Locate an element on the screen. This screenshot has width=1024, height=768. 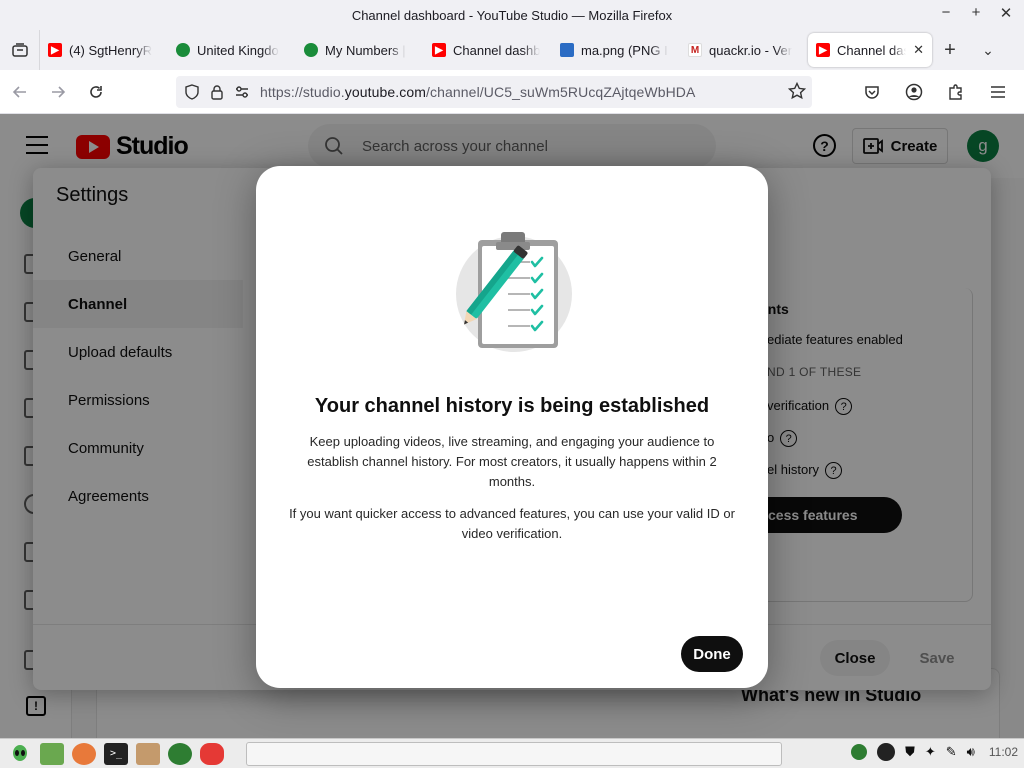
browser-tab: ▶ (4) SgtHenryR is located at coordinates (104, 50).